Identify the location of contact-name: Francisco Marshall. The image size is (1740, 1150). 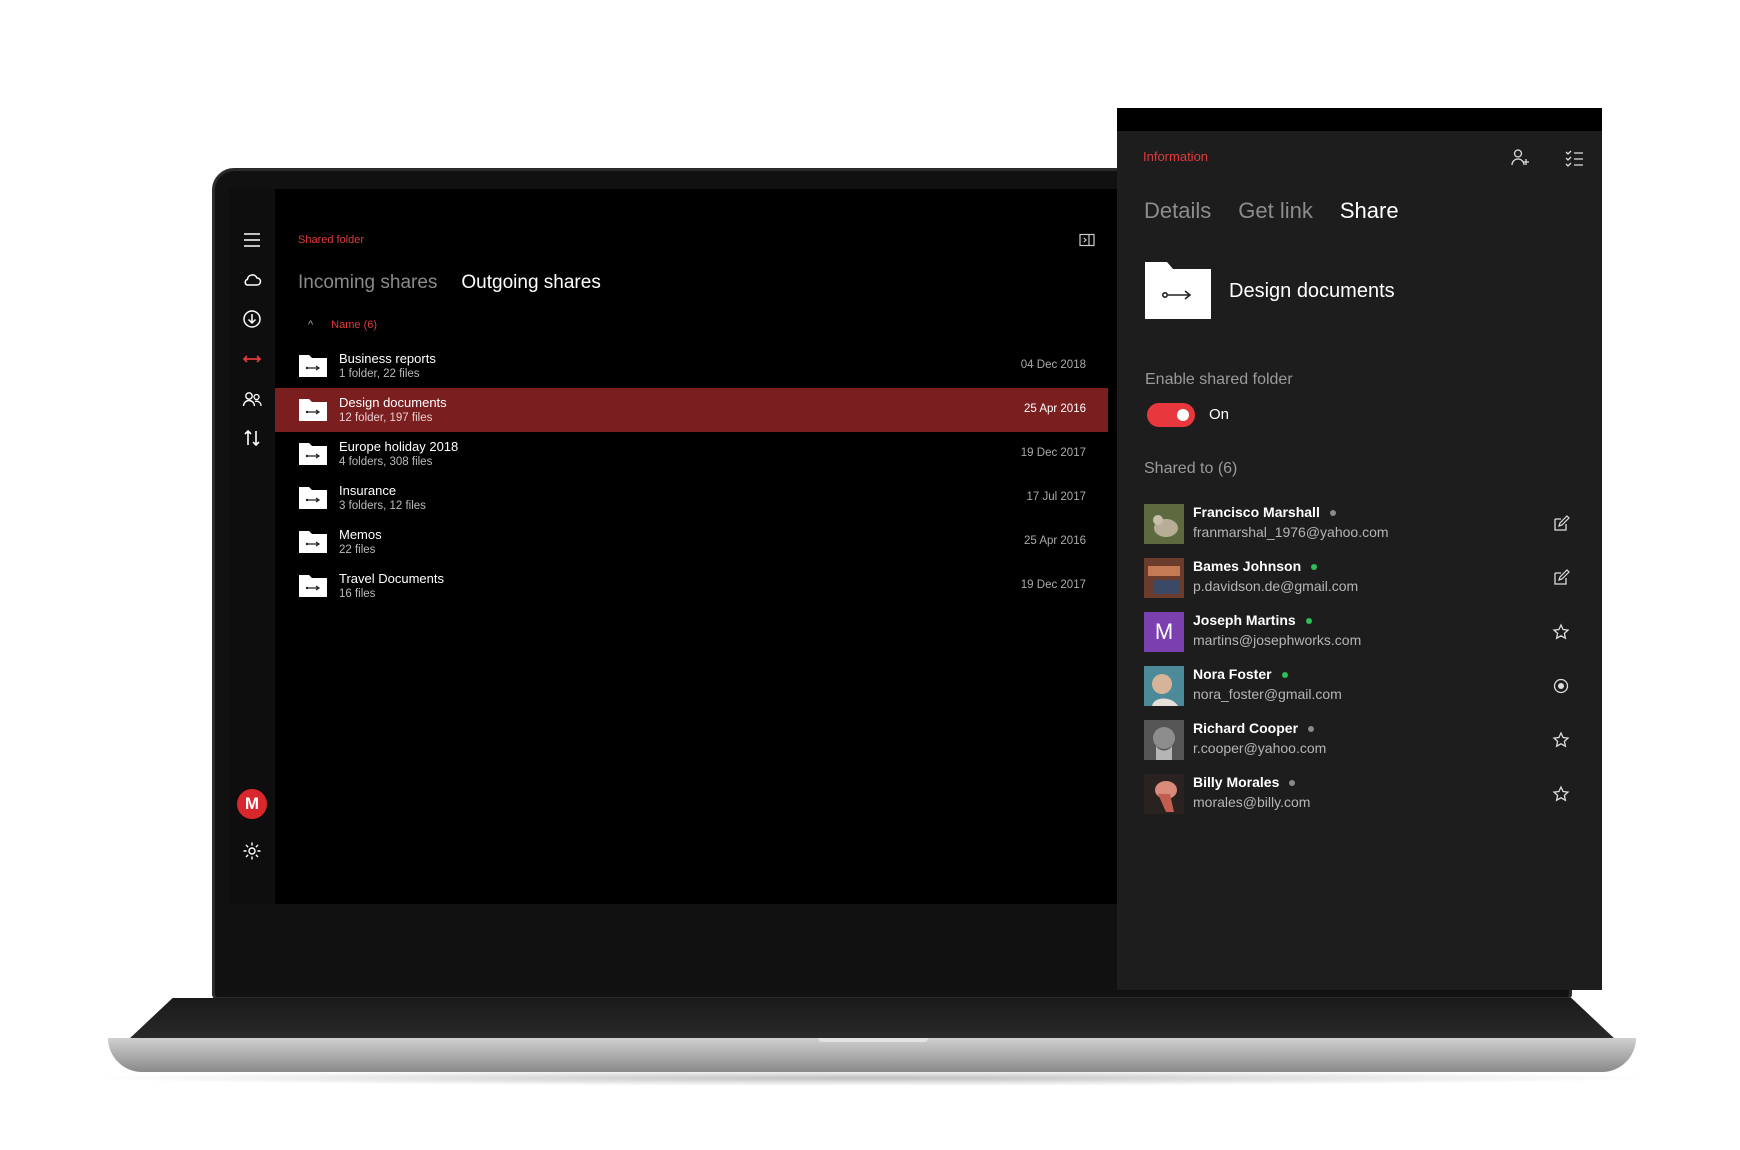
(1264, 512).